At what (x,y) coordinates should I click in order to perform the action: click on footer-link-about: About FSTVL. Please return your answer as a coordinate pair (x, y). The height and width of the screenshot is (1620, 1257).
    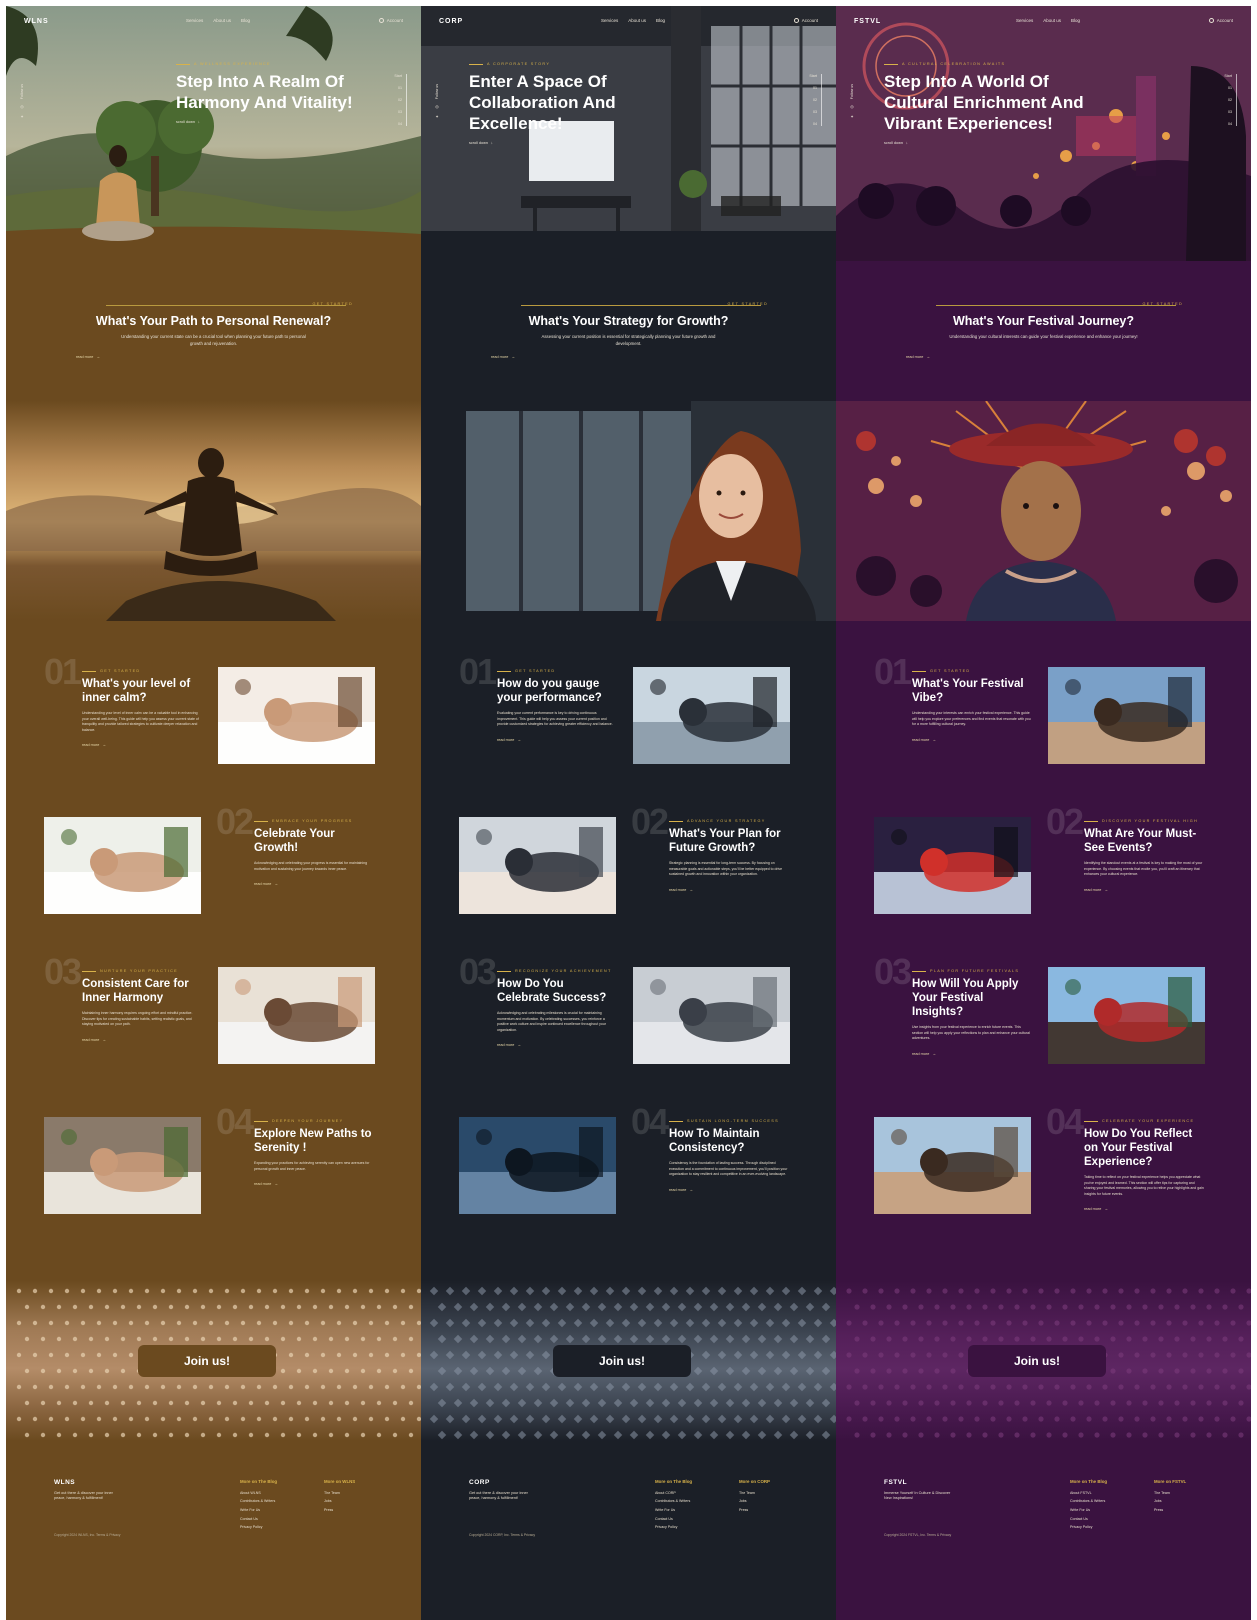
    Looking at the image, I should click on (1088, 1493).